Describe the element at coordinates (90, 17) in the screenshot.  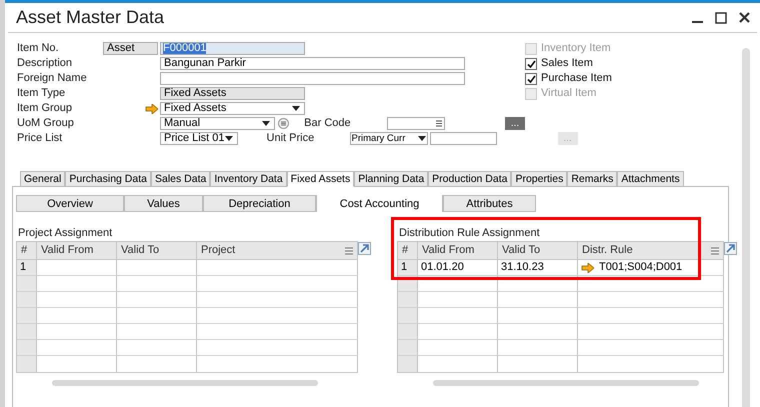
I see `window-title: Asset Master Data` at that location.